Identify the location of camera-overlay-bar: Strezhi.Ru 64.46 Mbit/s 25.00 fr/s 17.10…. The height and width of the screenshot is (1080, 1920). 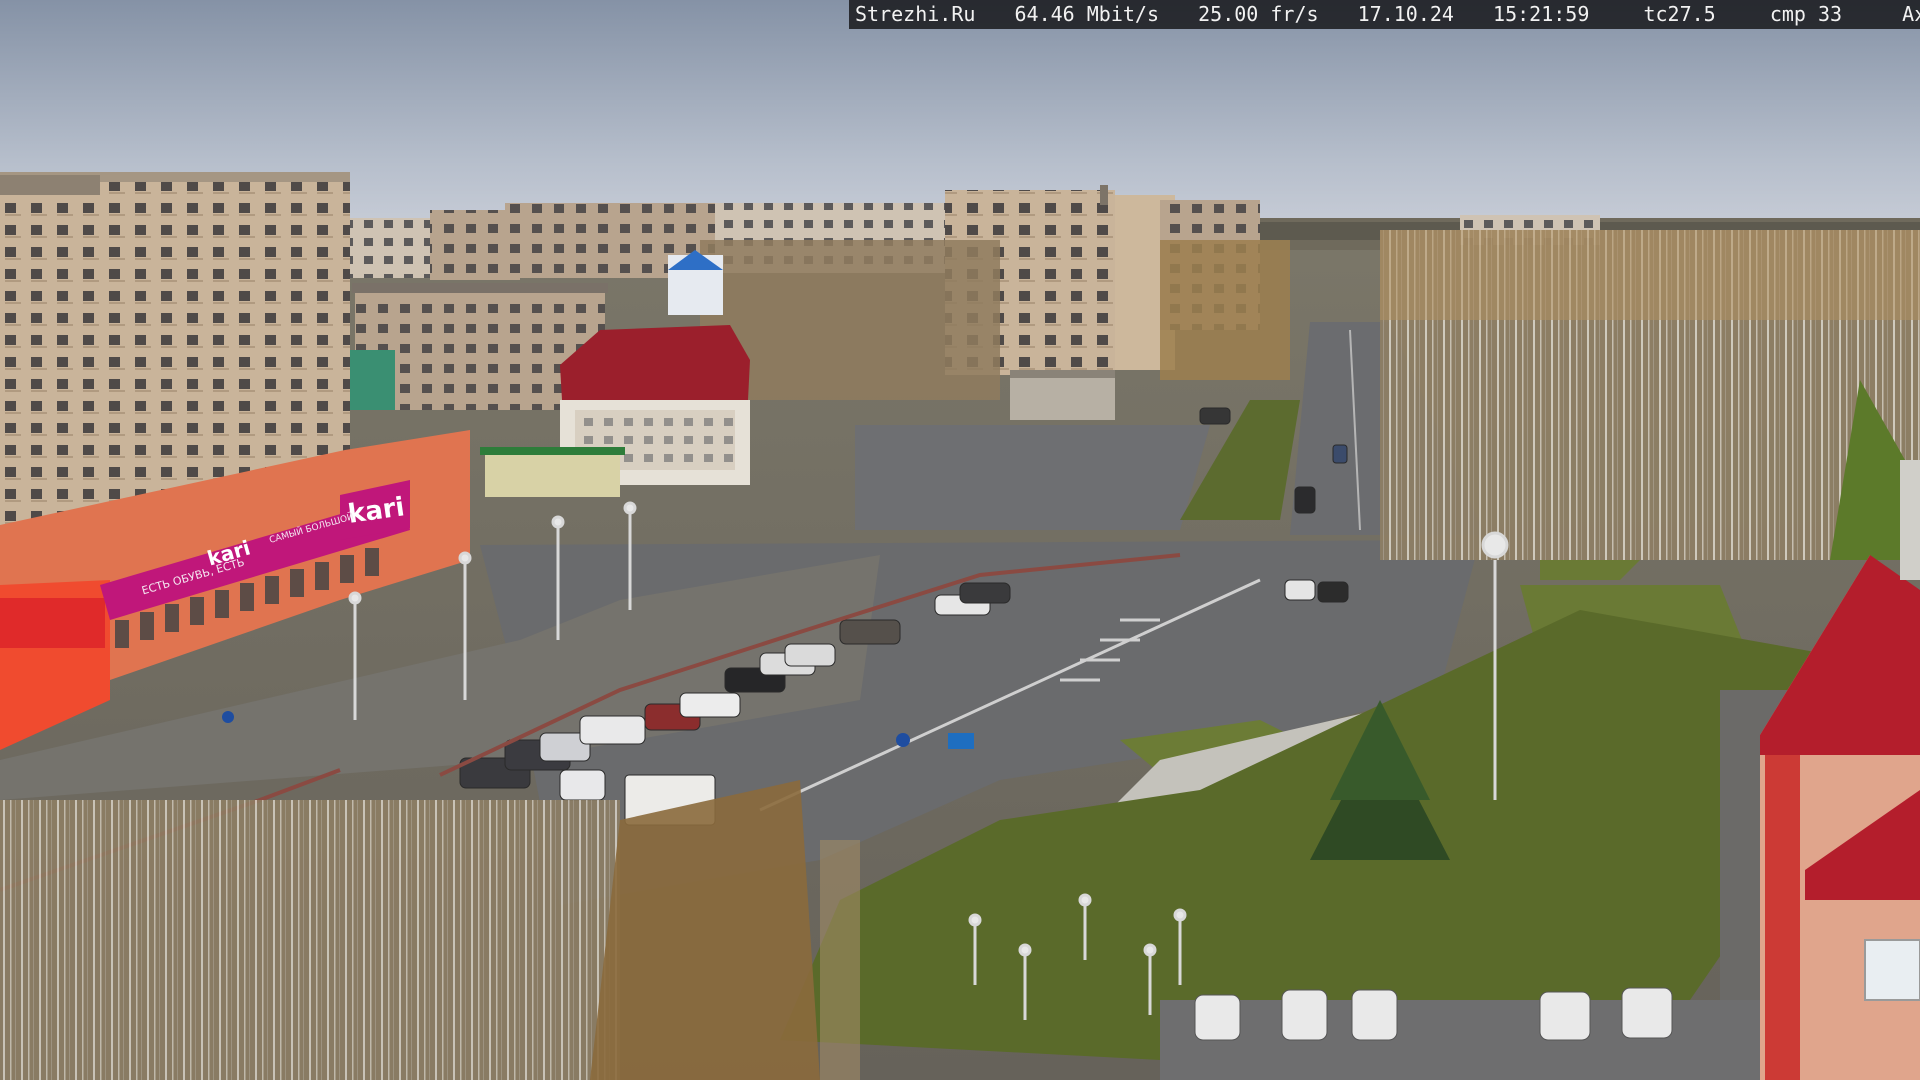
(1384, 14).